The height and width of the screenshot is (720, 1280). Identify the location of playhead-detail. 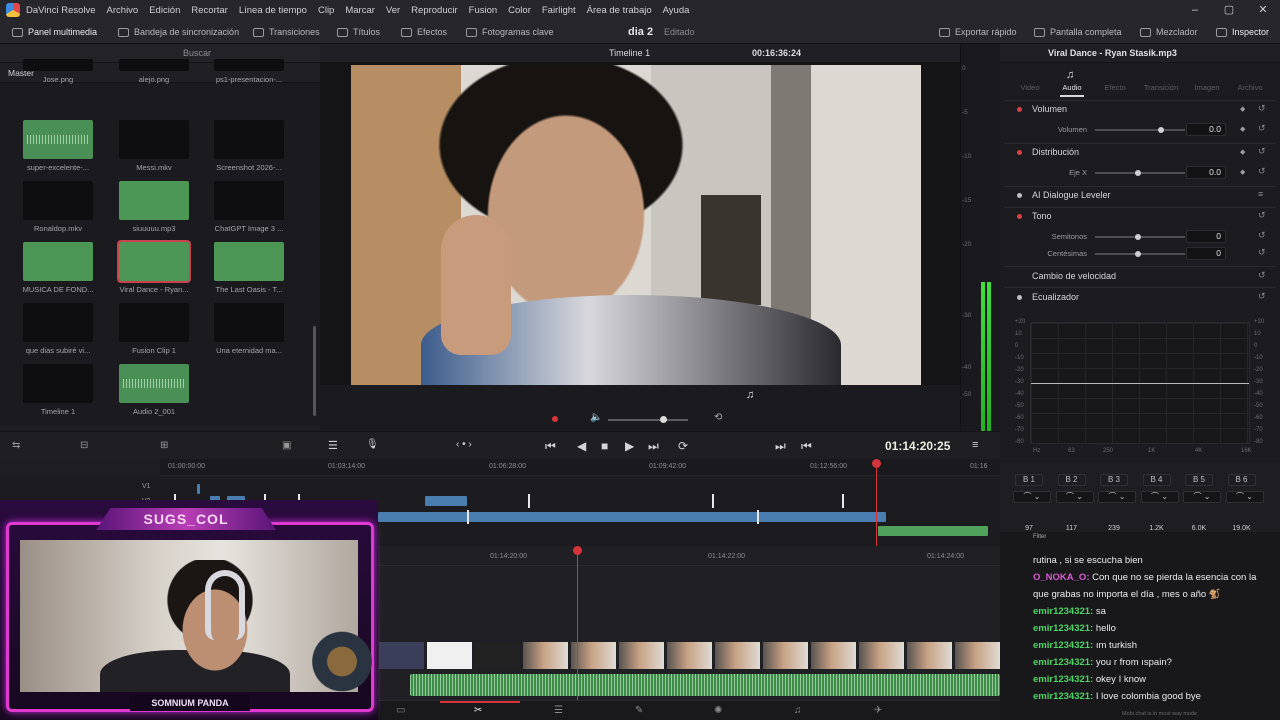
(577, 623).